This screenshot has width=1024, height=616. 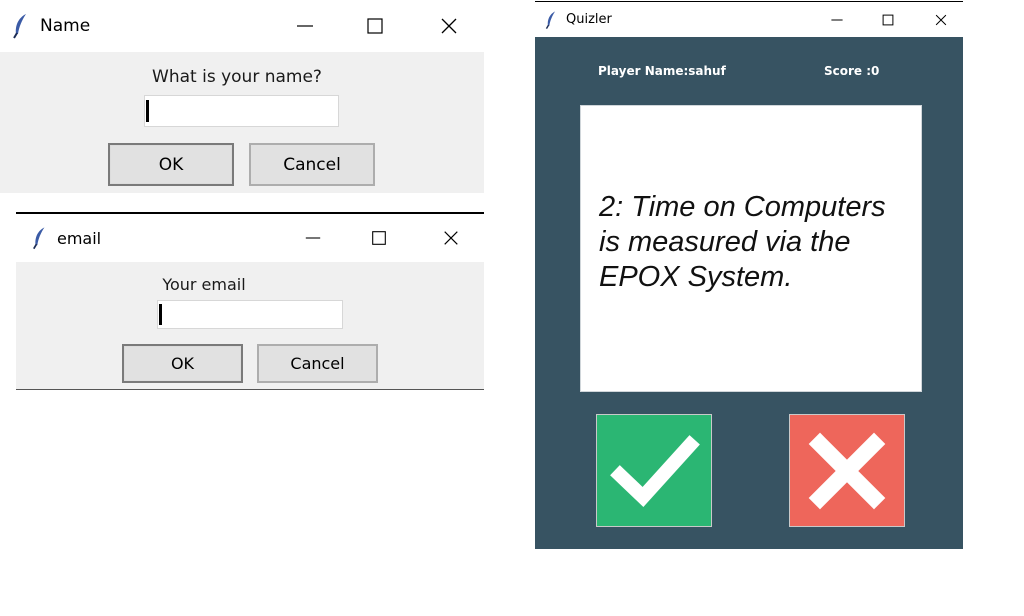 I want to click on name-dialog-title: Name, so click(x=65, y=26).